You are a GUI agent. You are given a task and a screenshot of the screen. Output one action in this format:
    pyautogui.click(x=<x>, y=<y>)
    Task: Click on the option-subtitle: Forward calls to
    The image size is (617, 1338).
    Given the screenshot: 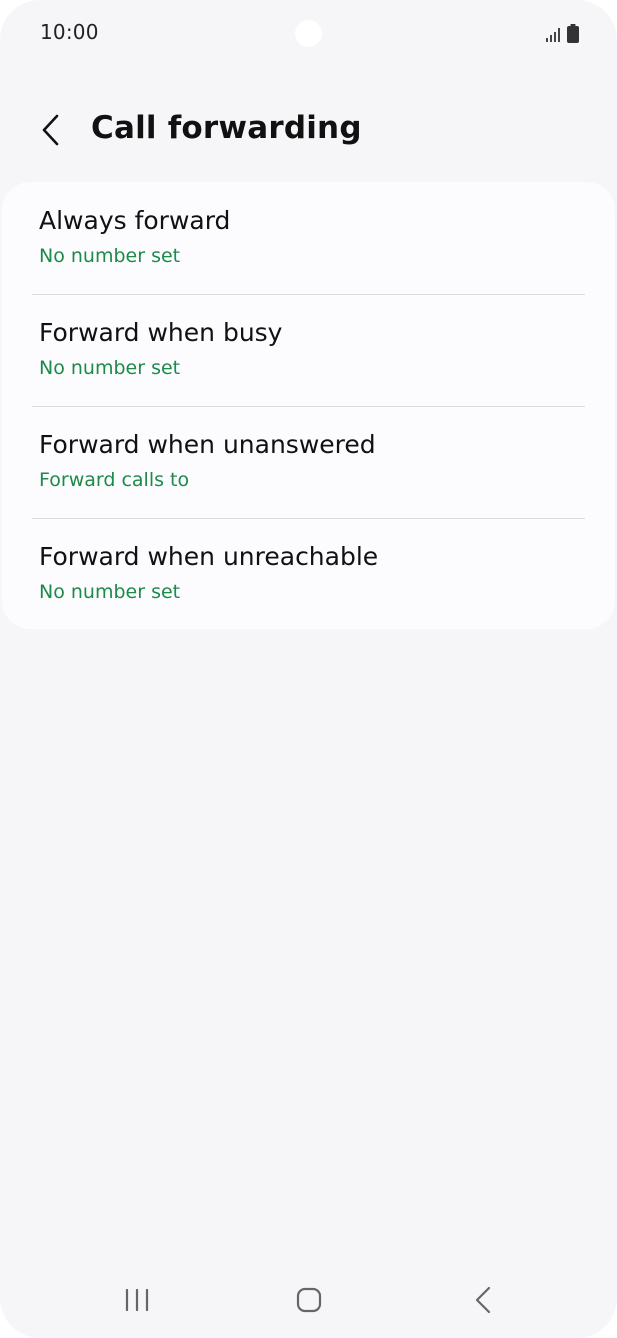 What is the action you would take?
    pyautogui.click(x=114, y=480)
    